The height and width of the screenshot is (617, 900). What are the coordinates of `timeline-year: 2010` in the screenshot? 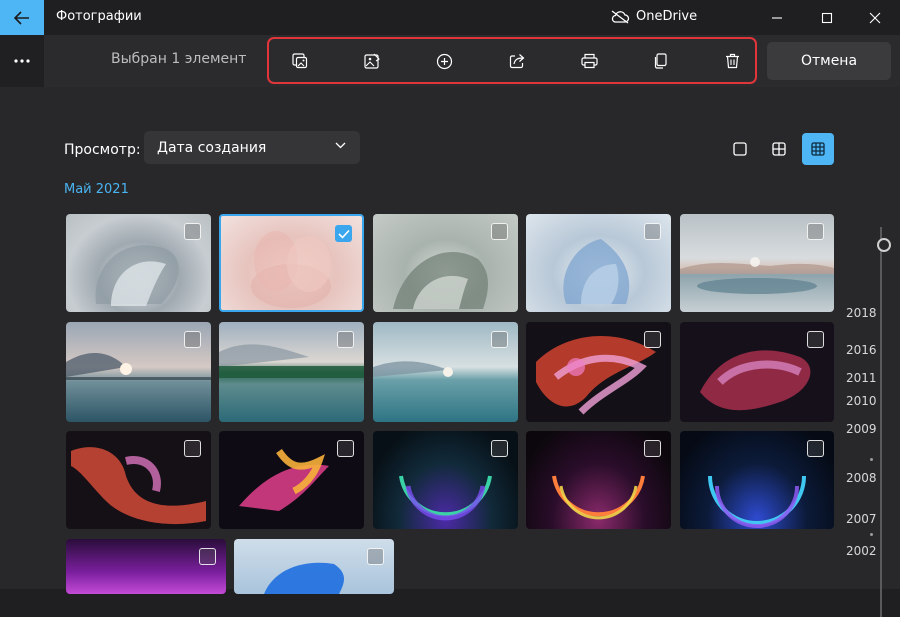 It's located at (861, 401).